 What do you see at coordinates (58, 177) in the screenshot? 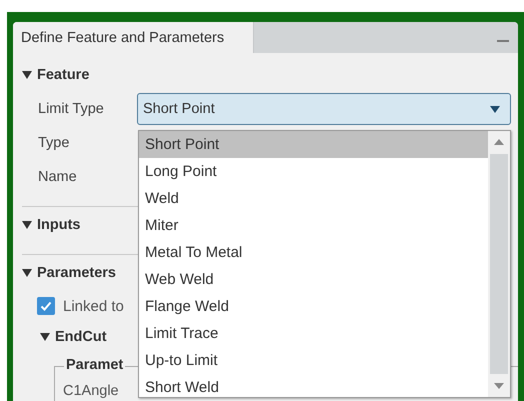
I see `field-label: Name` at bounding box center [58, 177].